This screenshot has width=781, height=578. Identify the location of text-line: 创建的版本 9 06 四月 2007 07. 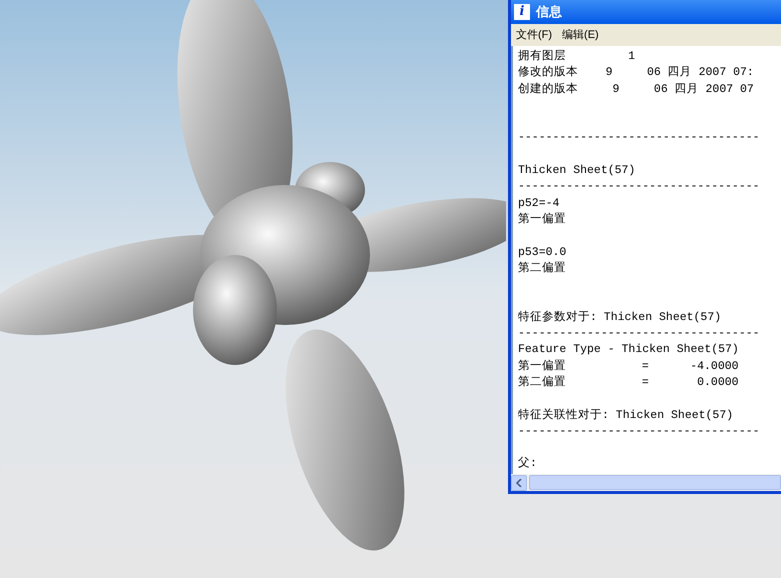
(636, 90).